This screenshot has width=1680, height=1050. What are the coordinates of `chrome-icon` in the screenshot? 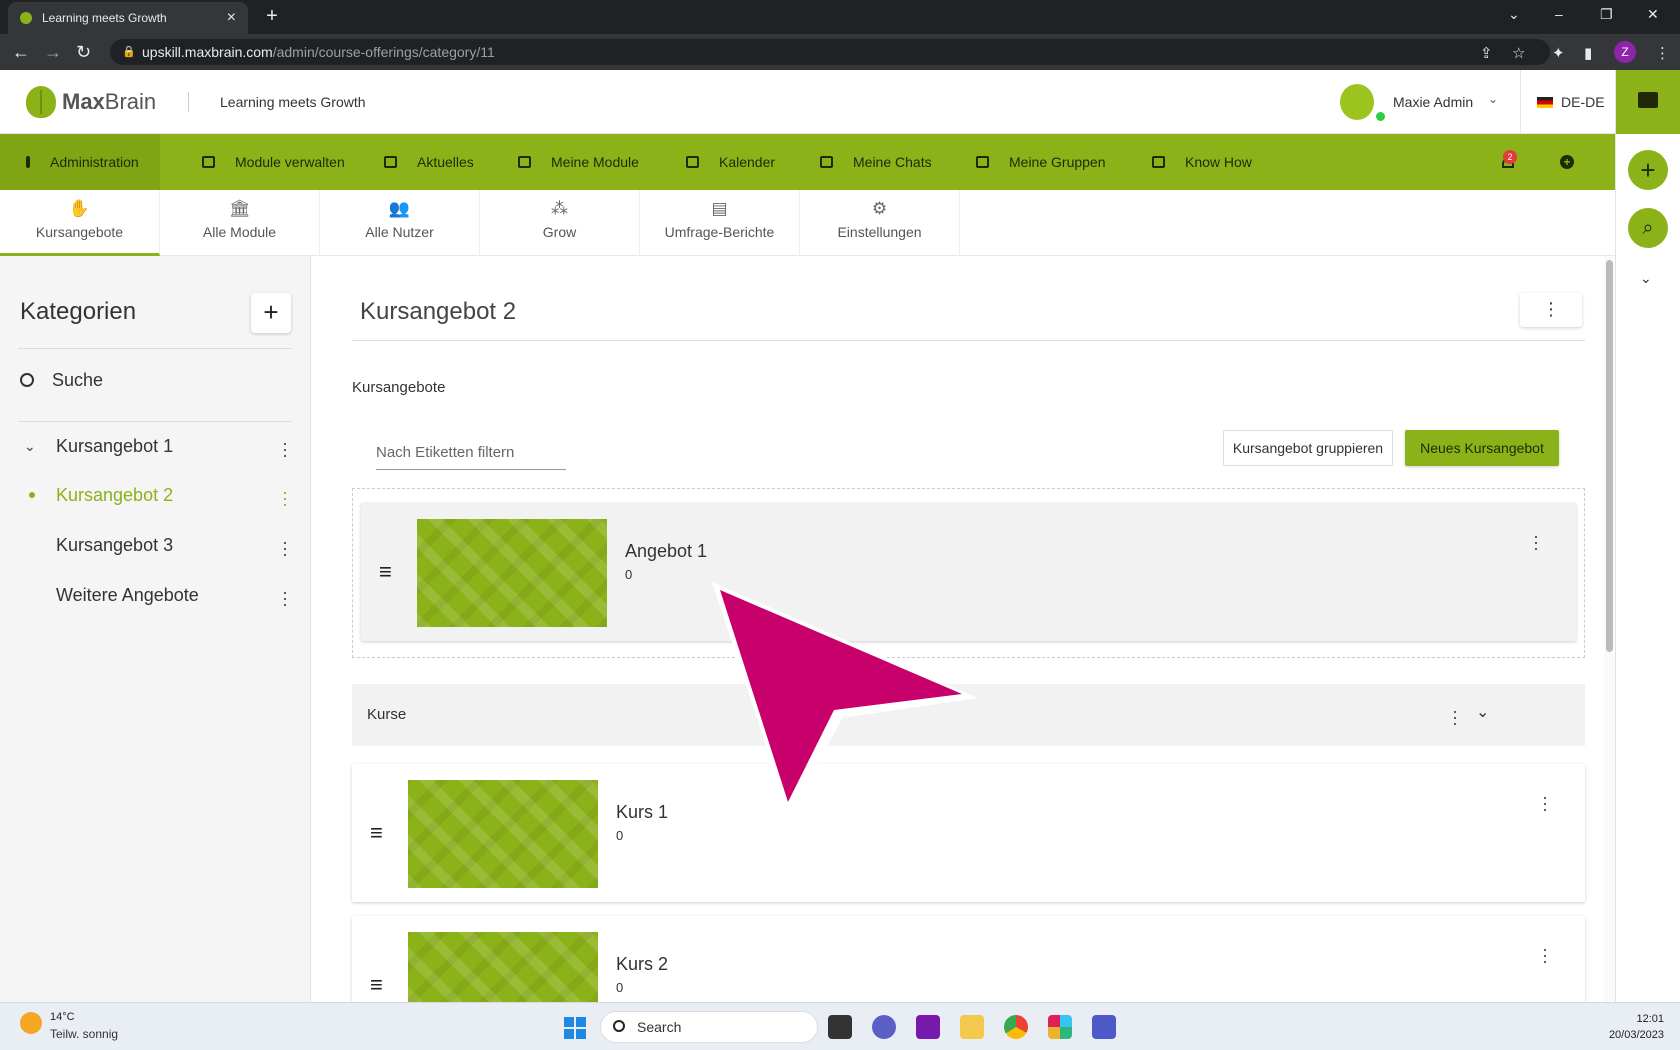 It's located at (1016, 1027).